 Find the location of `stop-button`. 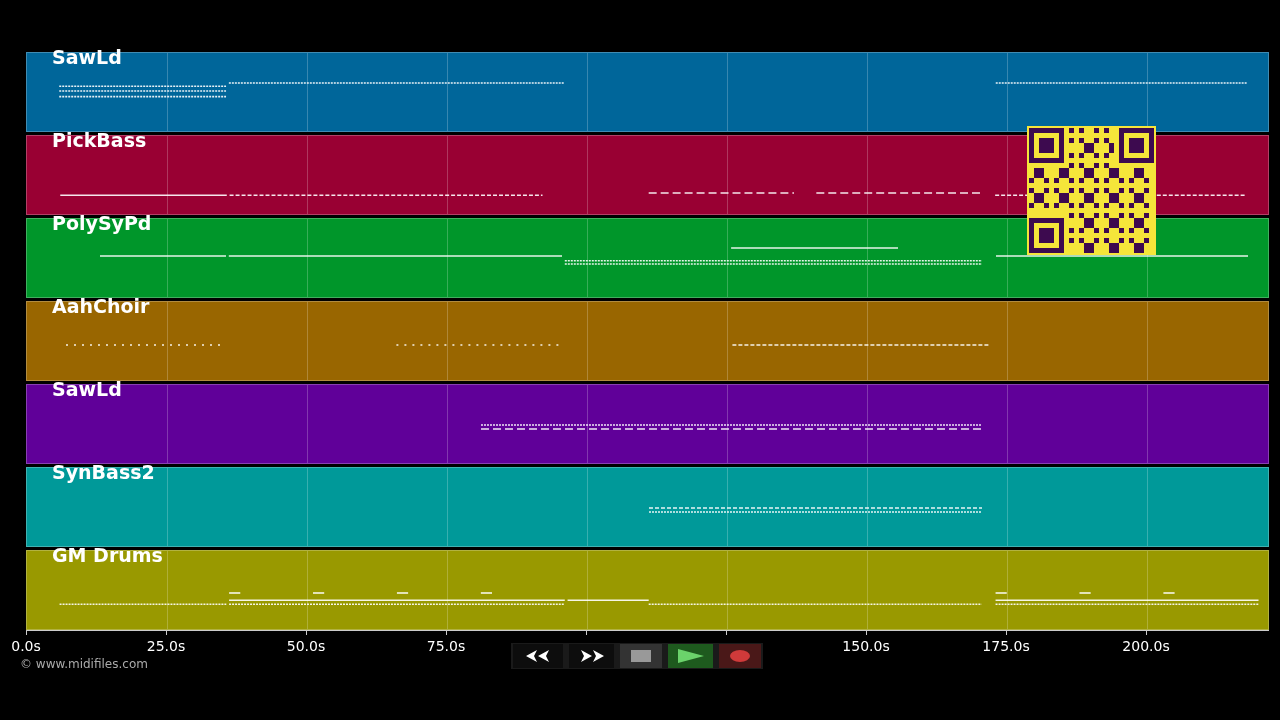

stop-button is located at coordinates (641, 656).